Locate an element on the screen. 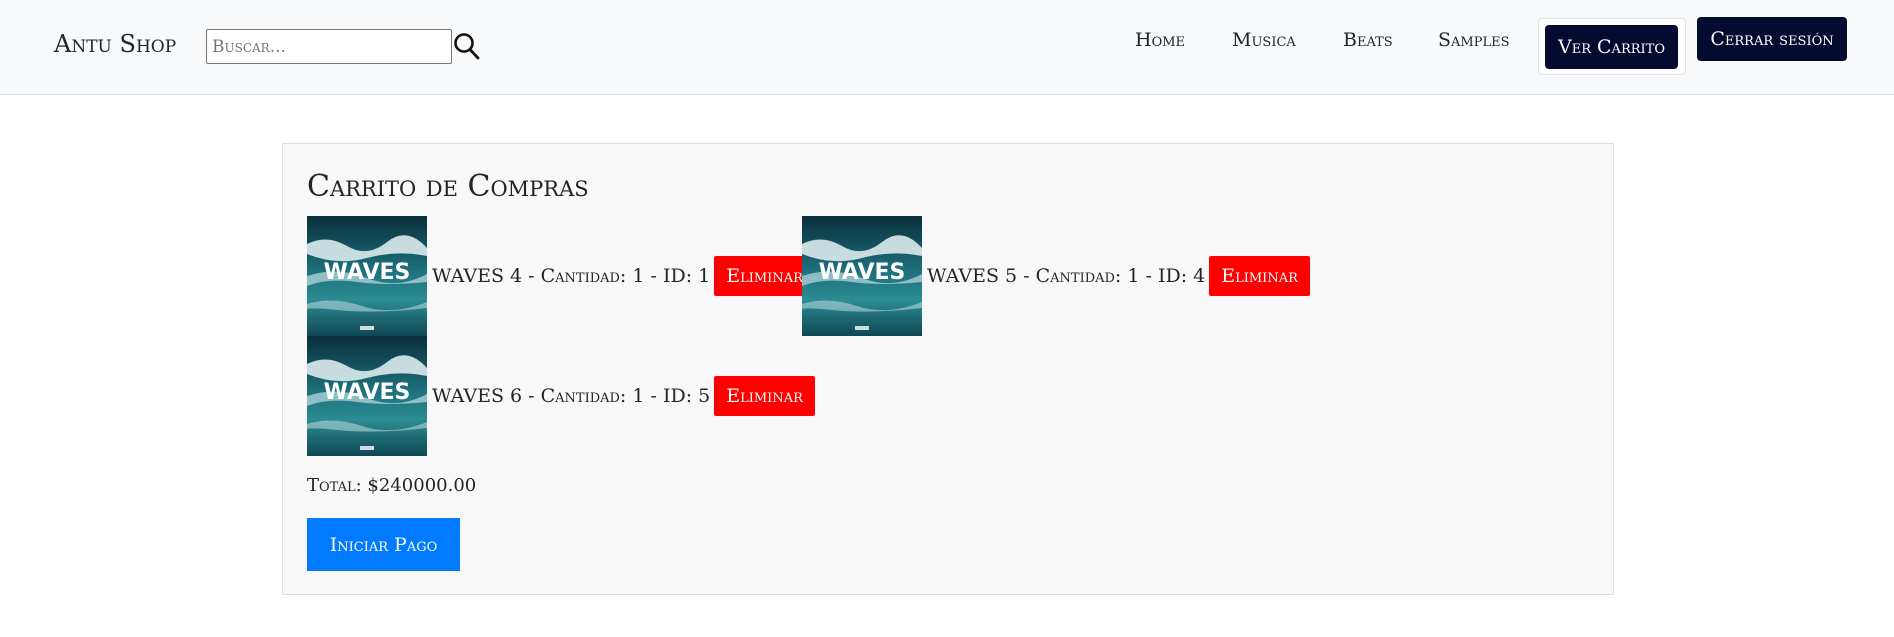 The image size is (1894, 637). logout-button: Cerrar sesión is located at coordinates (1772, 39).